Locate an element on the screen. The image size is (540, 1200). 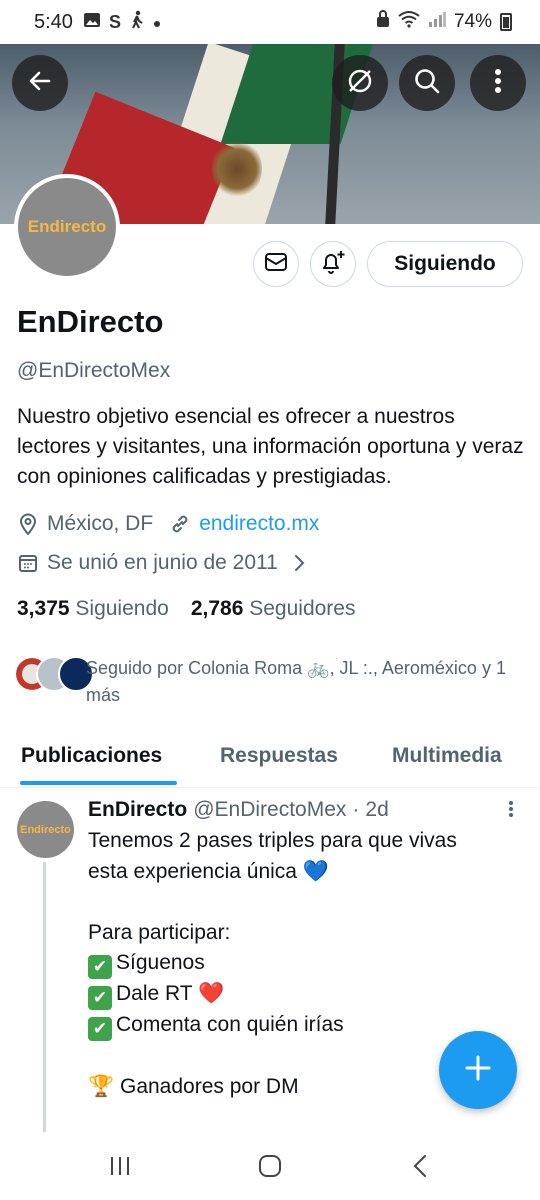
mail-icon is located at coordinates (276, 264).